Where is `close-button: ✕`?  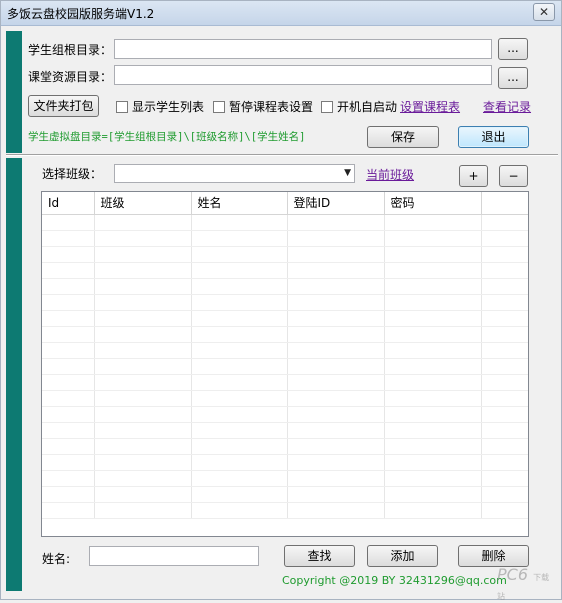 close-button: ✕ is located at coordinates (544, 12).